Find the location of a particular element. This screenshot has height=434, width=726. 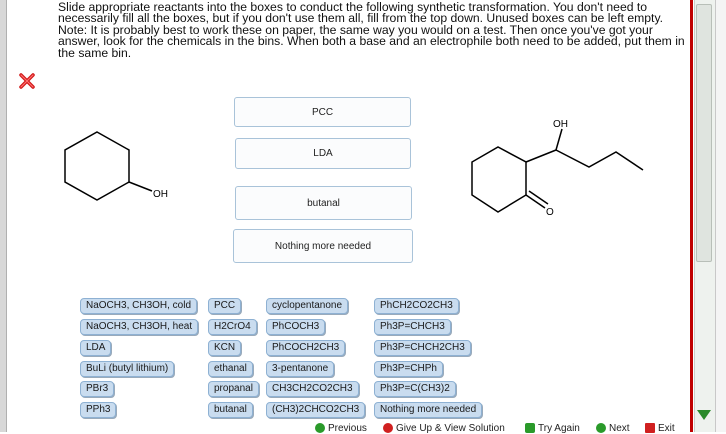

bin-buli: BuLi (butyl lithium) is located at coordinates (127, 369).